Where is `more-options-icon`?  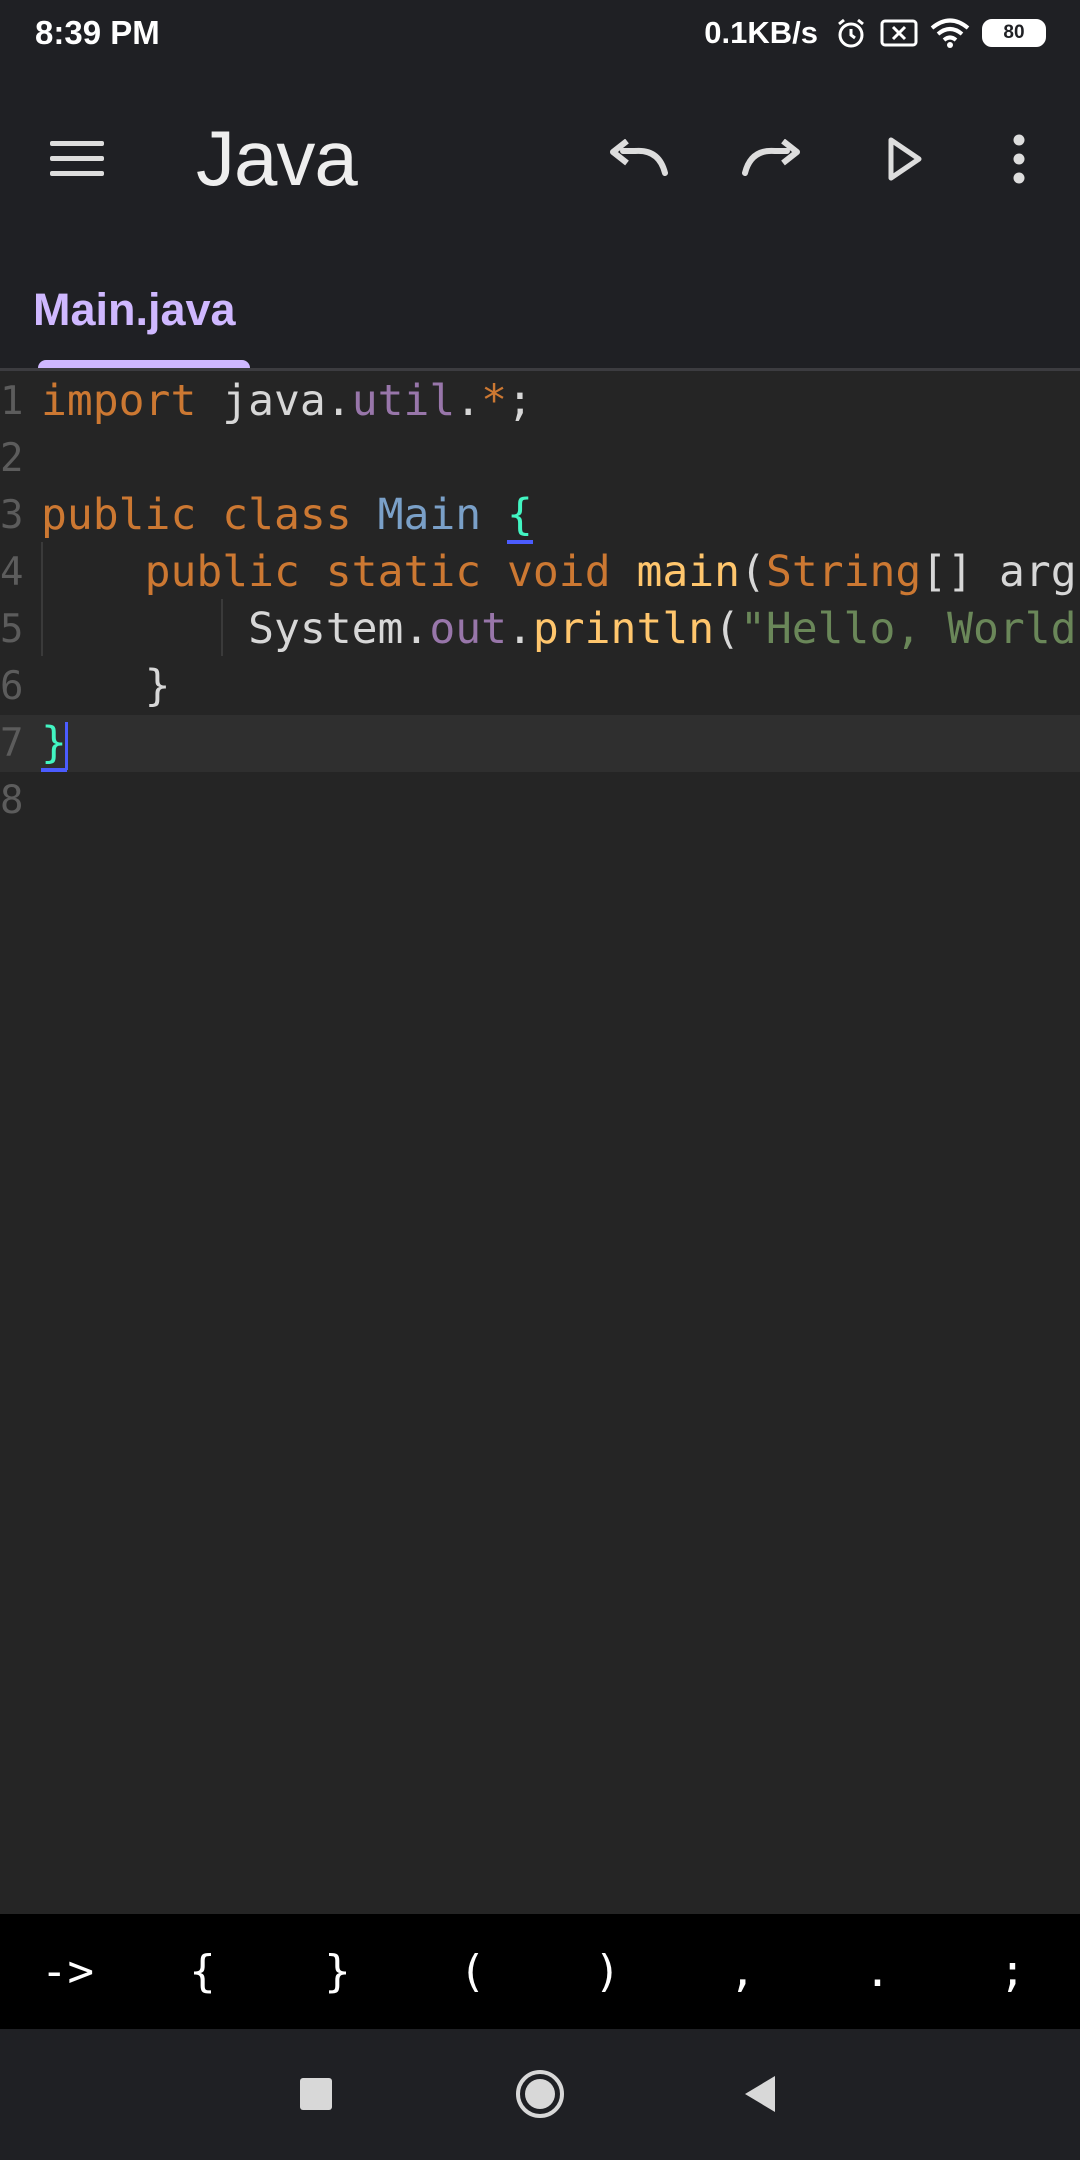
more-options-icon is located at coordinates (1019, 159).